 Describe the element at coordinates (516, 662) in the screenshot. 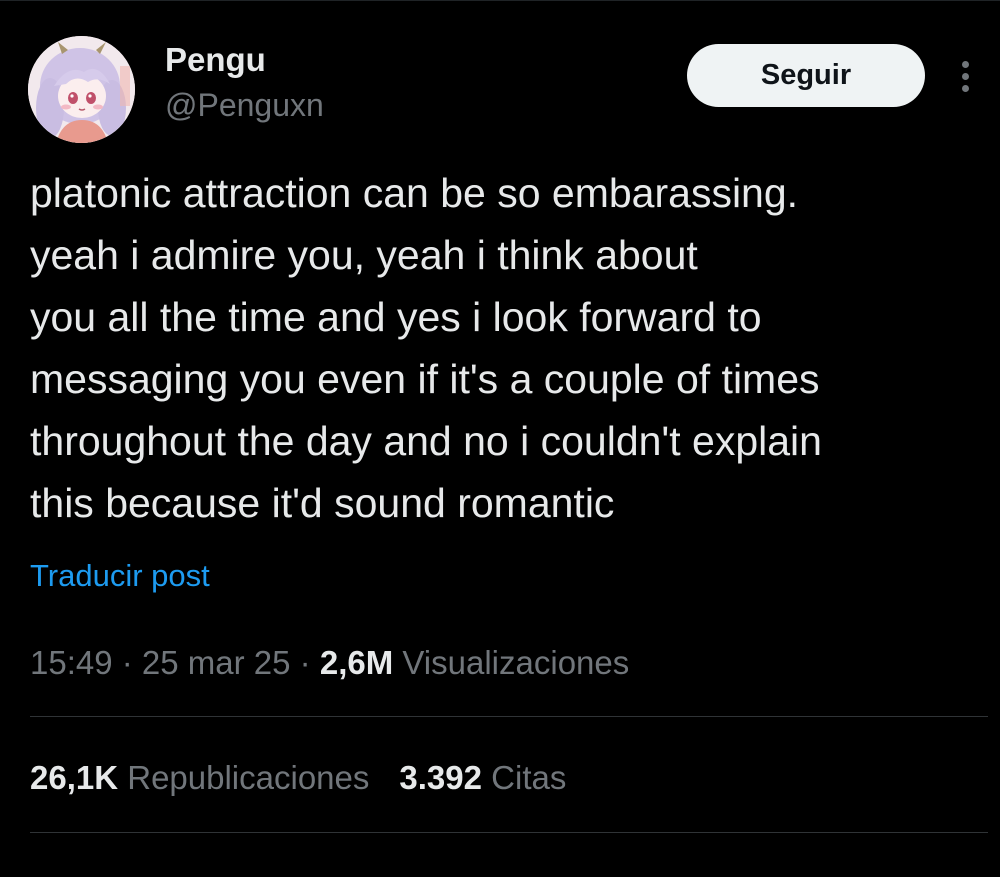

I see `views-label: Visualizaciones` at that location.